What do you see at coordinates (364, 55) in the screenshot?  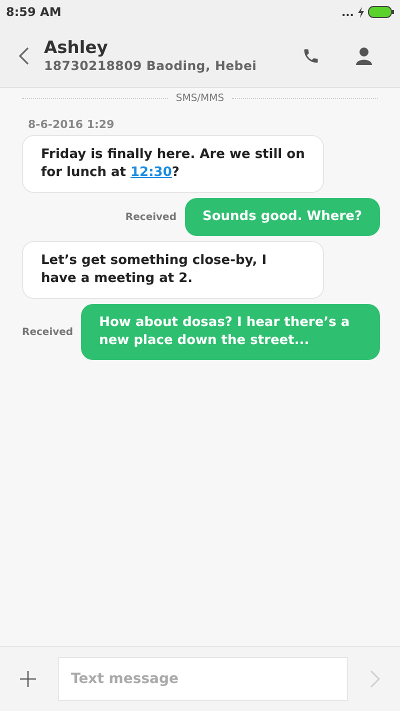 I see `contact-icon` at bounding box center [364, 55].